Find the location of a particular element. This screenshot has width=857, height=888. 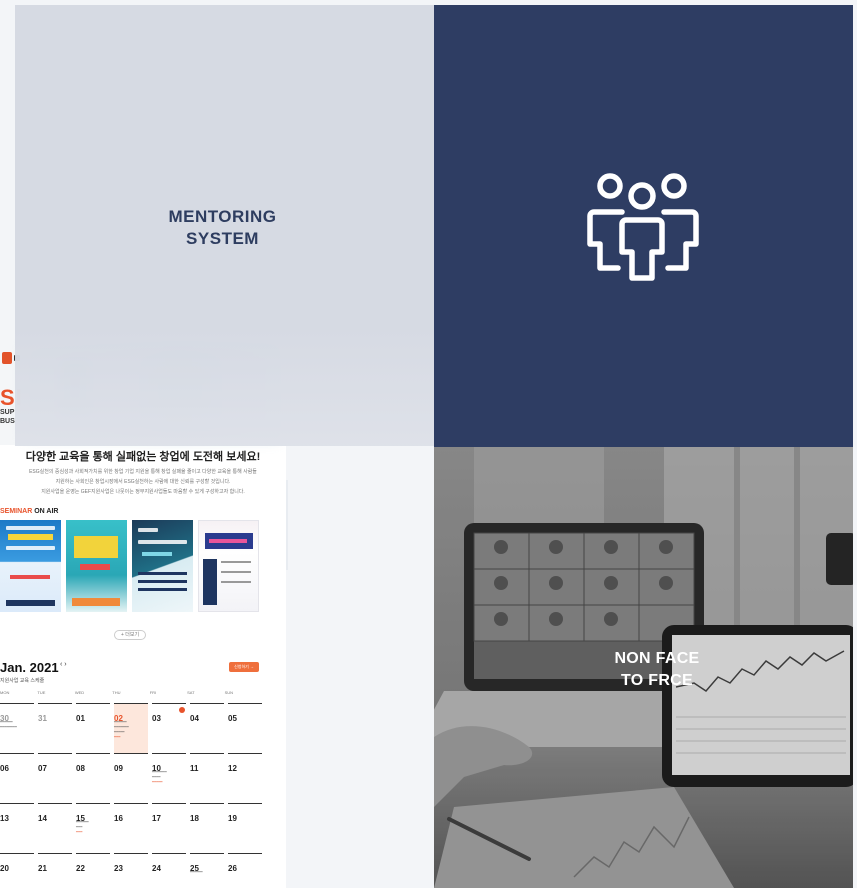

calendar-nav-arrows: ‹ › is located at coordinates (63, 664).